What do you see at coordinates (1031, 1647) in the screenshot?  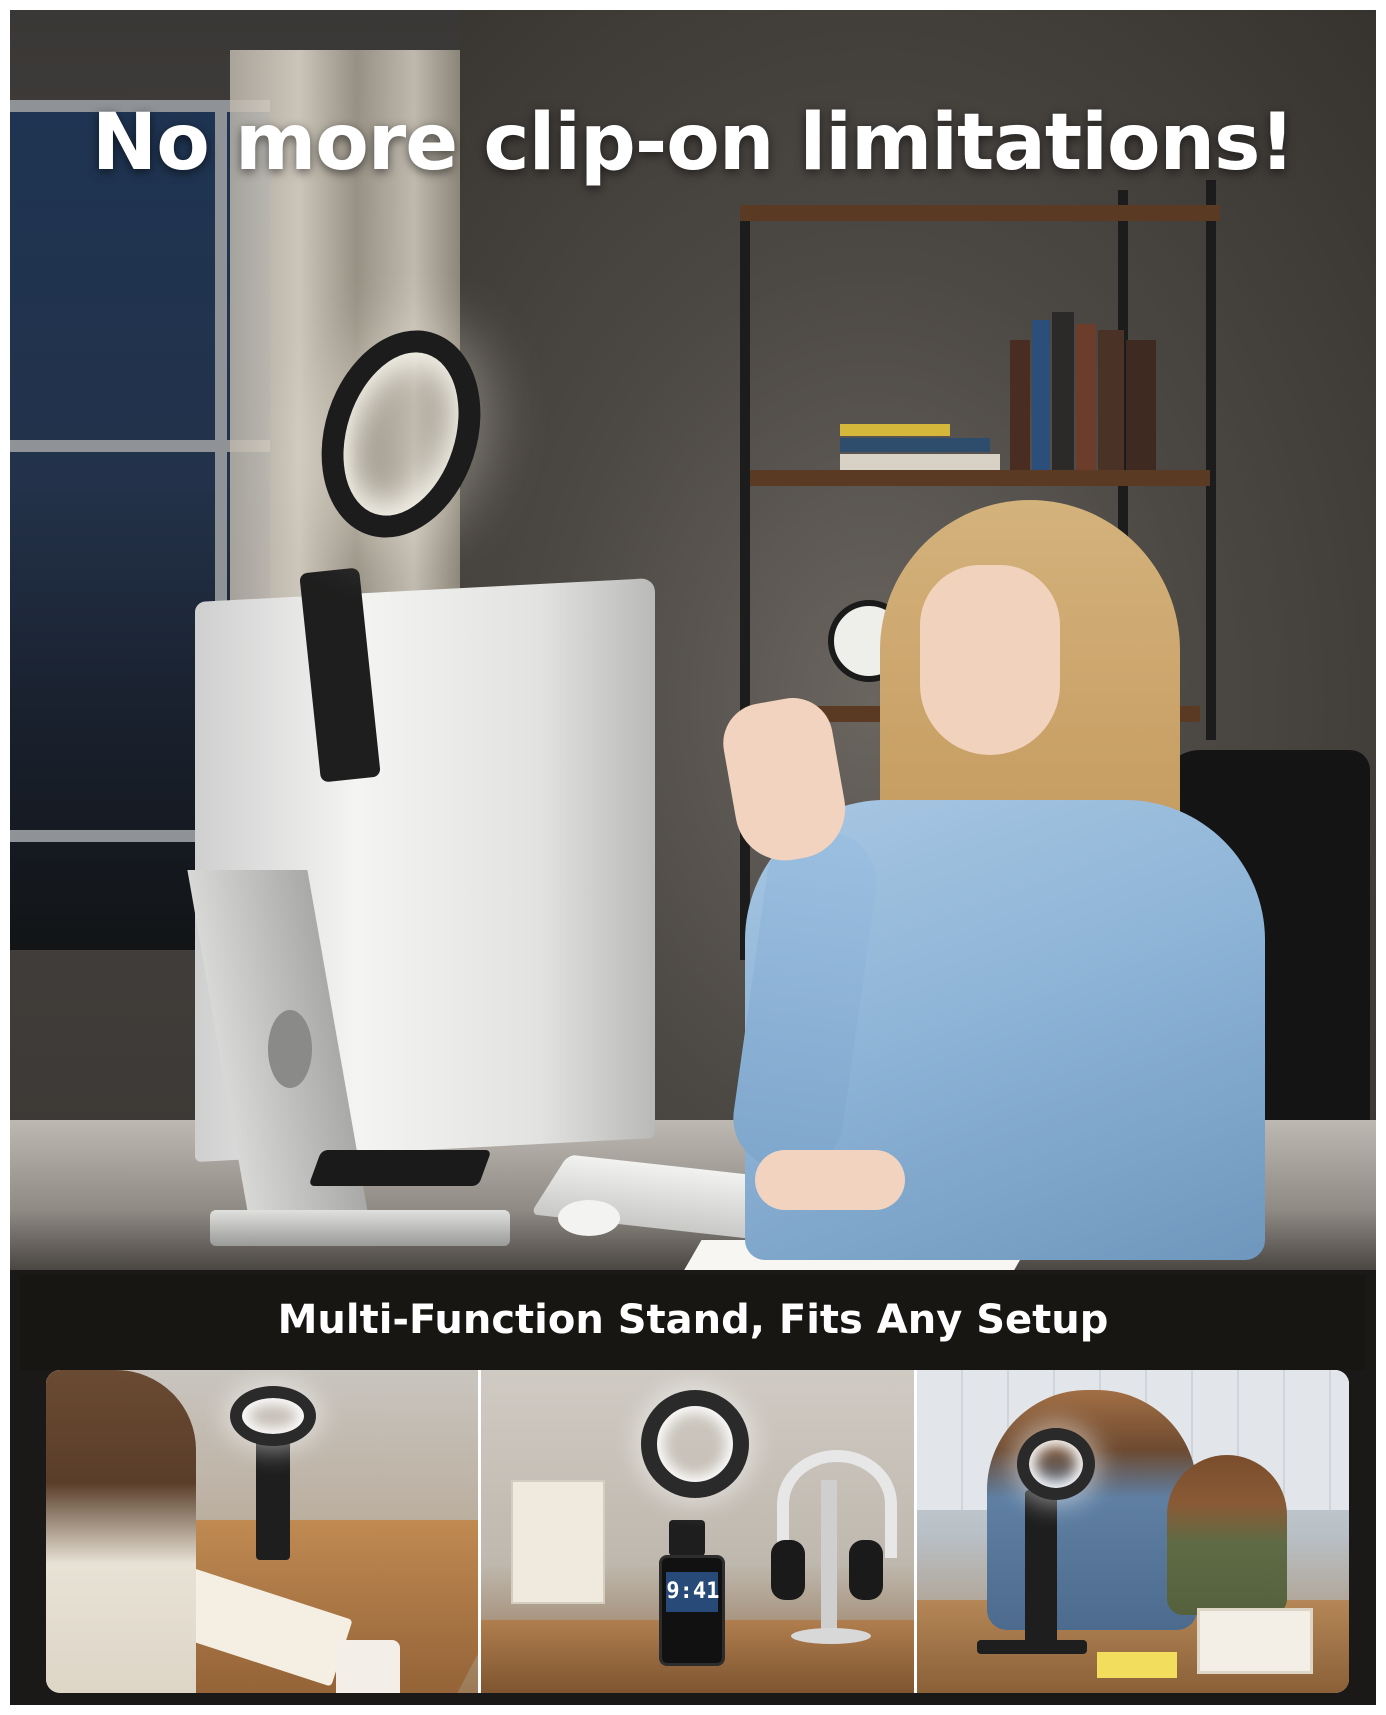 I see `stand-base` at bounding box center [1031, 1647].